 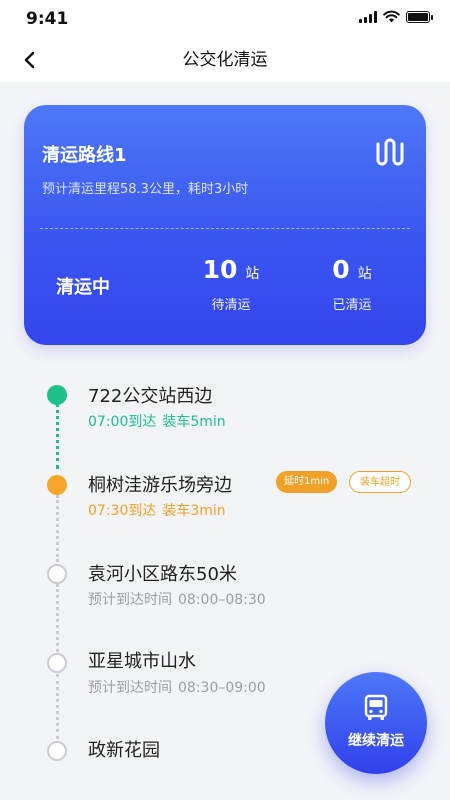 What do you see at coordinates (220, 269) in the screenshot?
I see `stat-pending-value: 10` at bounding box center [220, 269].